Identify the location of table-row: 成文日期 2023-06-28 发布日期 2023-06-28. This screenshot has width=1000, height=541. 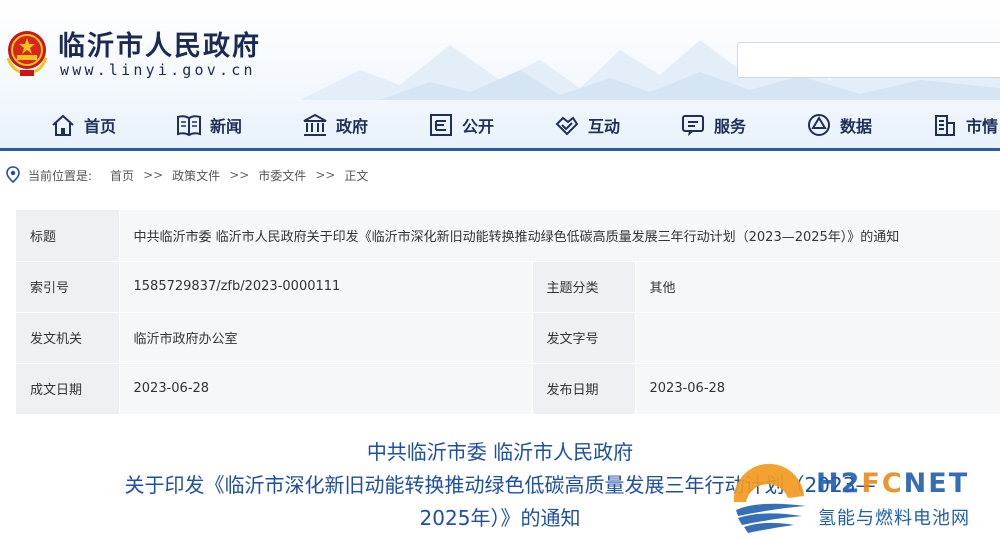
(508, 389).